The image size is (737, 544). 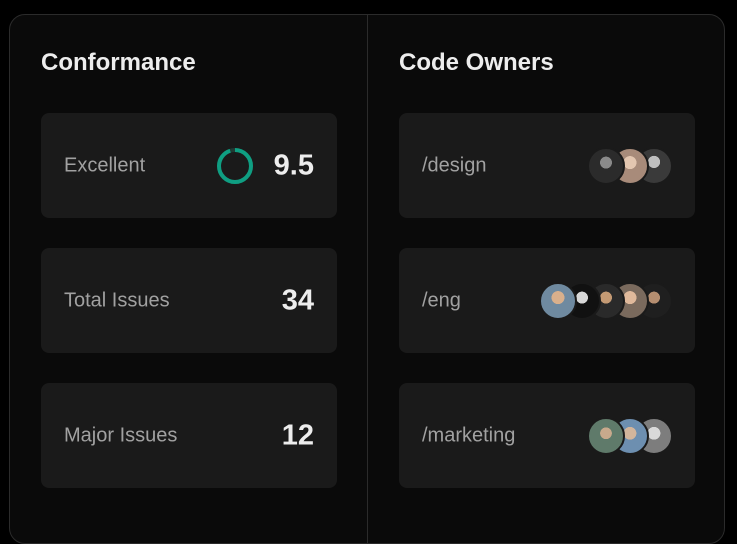 What do you see at coordinates (189, 165) in the screenshot?
I see `conformance-score-card: Excellent 9.5` at bounding box center [189, 165].